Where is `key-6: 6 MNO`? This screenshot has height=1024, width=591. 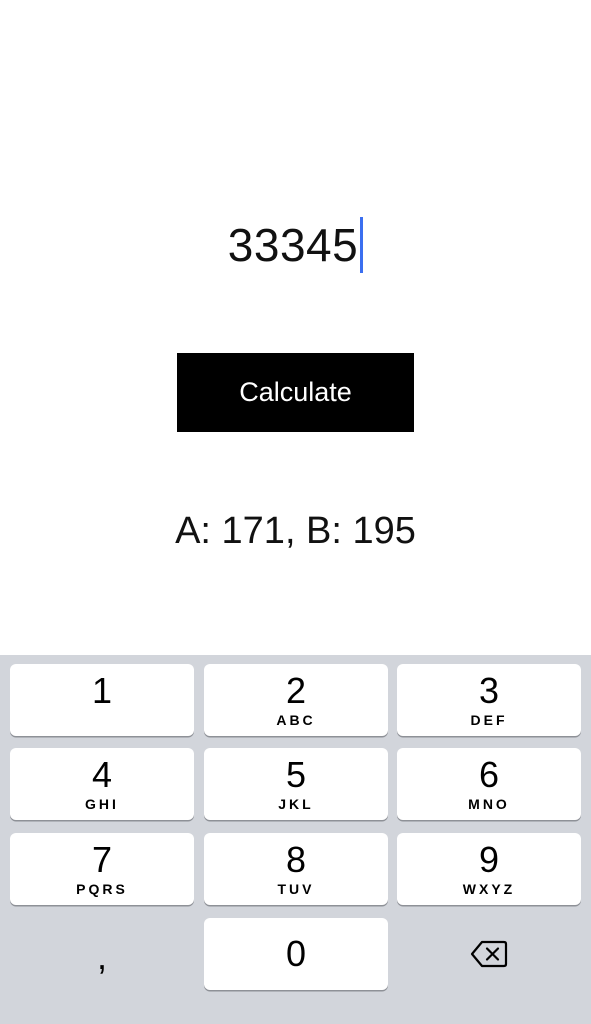 key-6: 6 MNO is located at coordinates (489, 784).